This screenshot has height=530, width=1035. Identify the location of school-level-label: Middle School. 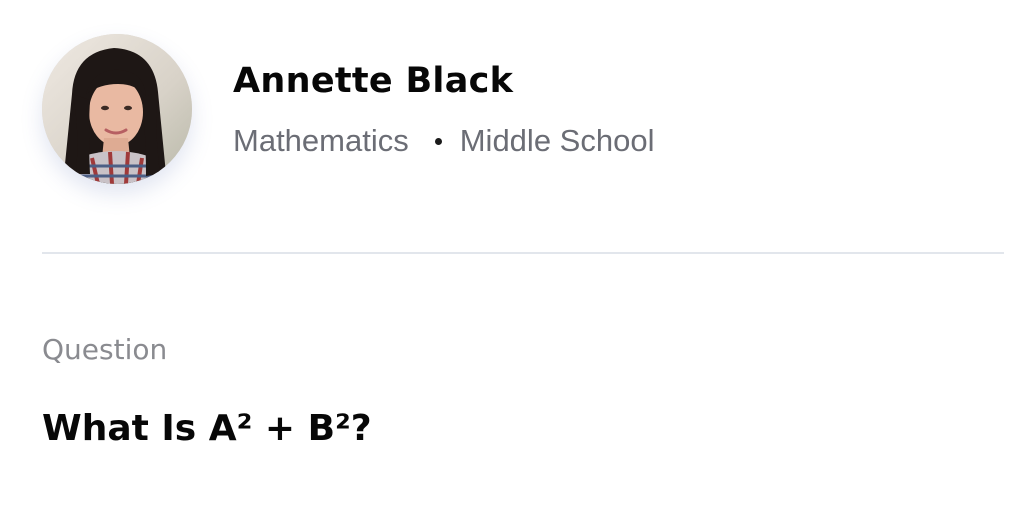
(557, 140).